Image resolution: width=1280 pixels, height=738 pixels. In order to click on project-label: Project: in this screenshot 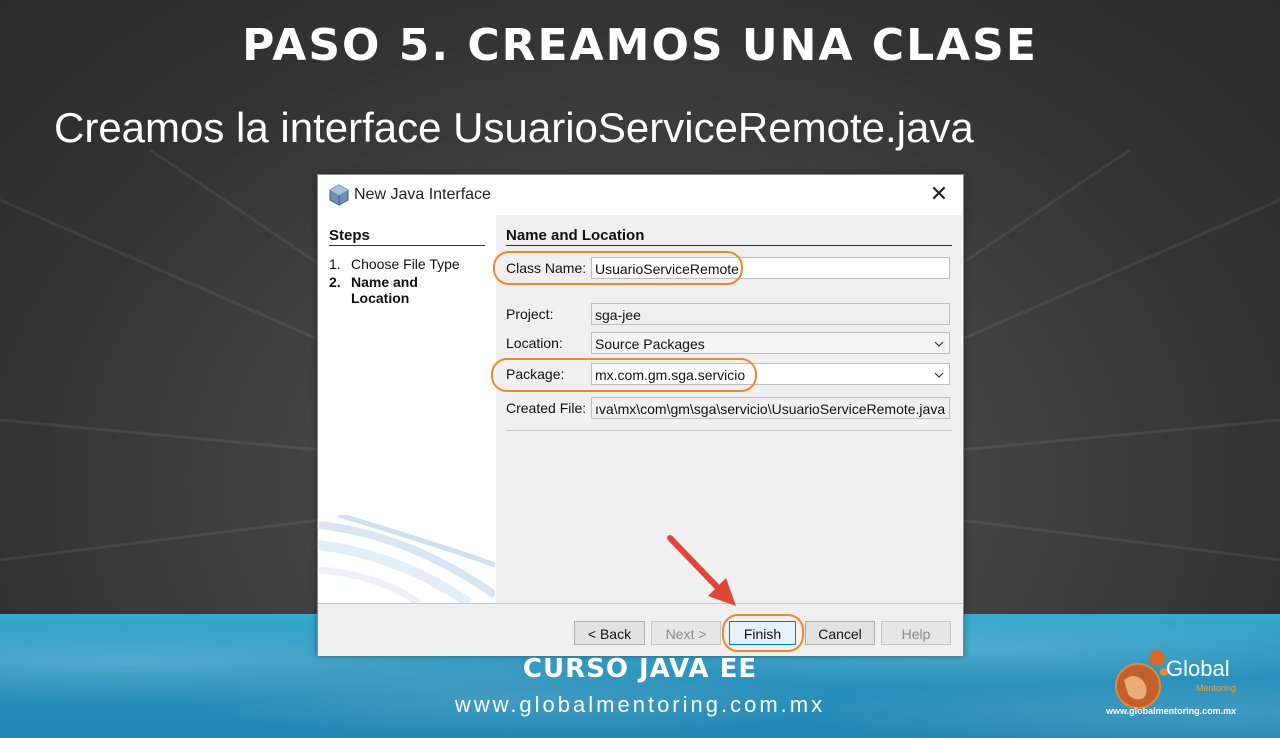, I will do `click(530, 314)`.